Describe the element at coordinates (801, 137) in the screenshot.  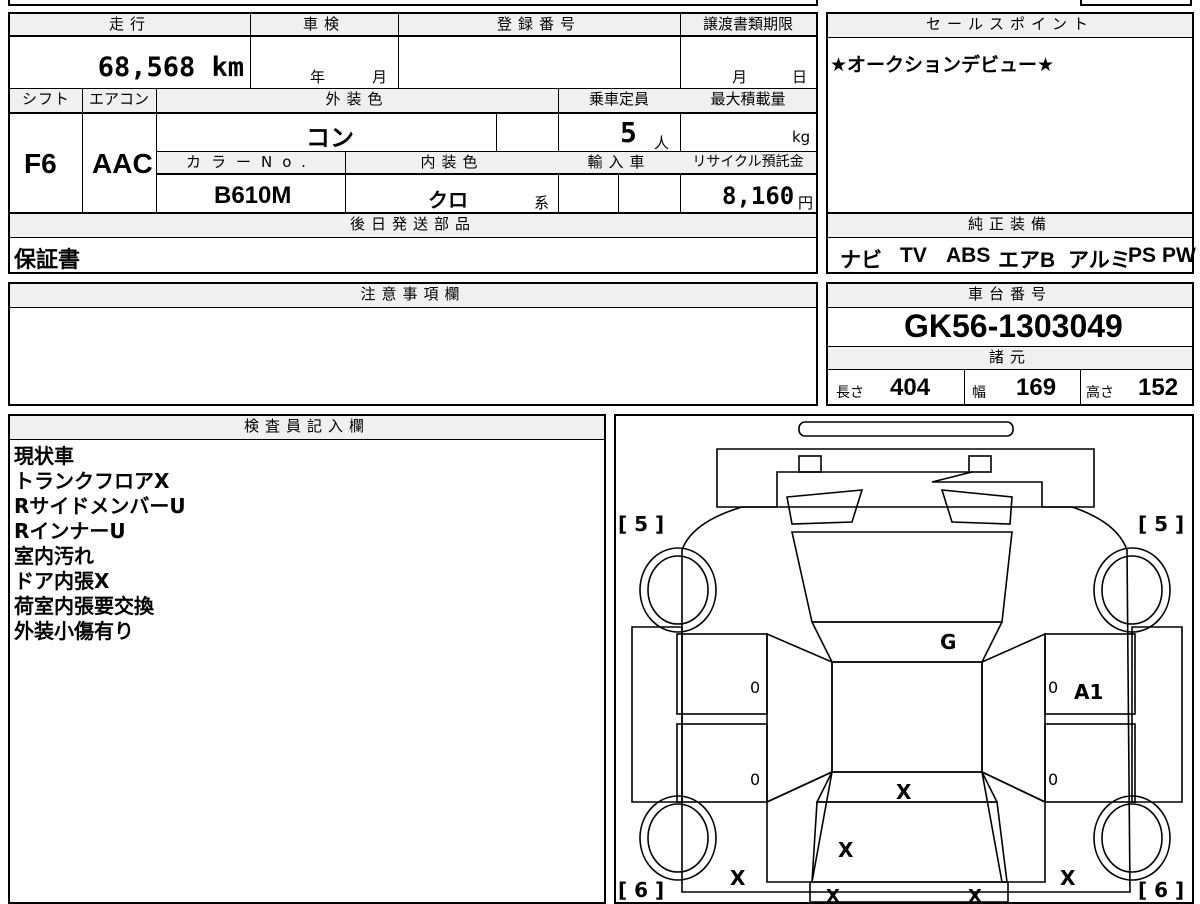
I see `max-load-unit: kg` at that location.